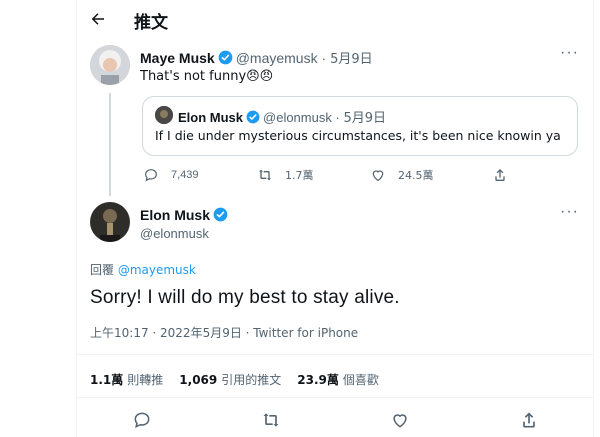  Describe the element at coordinates (351, 59) in the screenshot. I see `tweet-date: 5月9日` at that location.